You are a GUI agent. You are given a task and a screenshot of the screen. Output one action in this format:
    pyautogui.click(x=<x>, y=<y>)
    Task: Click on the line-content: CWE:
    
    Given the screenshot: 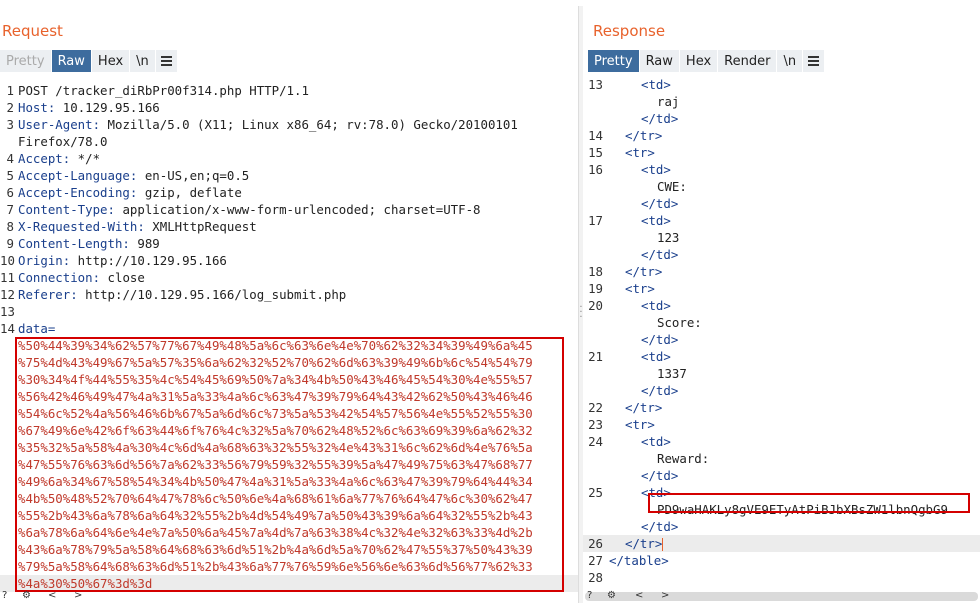 What is the action you would take?
    pyautogui.click(x=672, y=186)
    